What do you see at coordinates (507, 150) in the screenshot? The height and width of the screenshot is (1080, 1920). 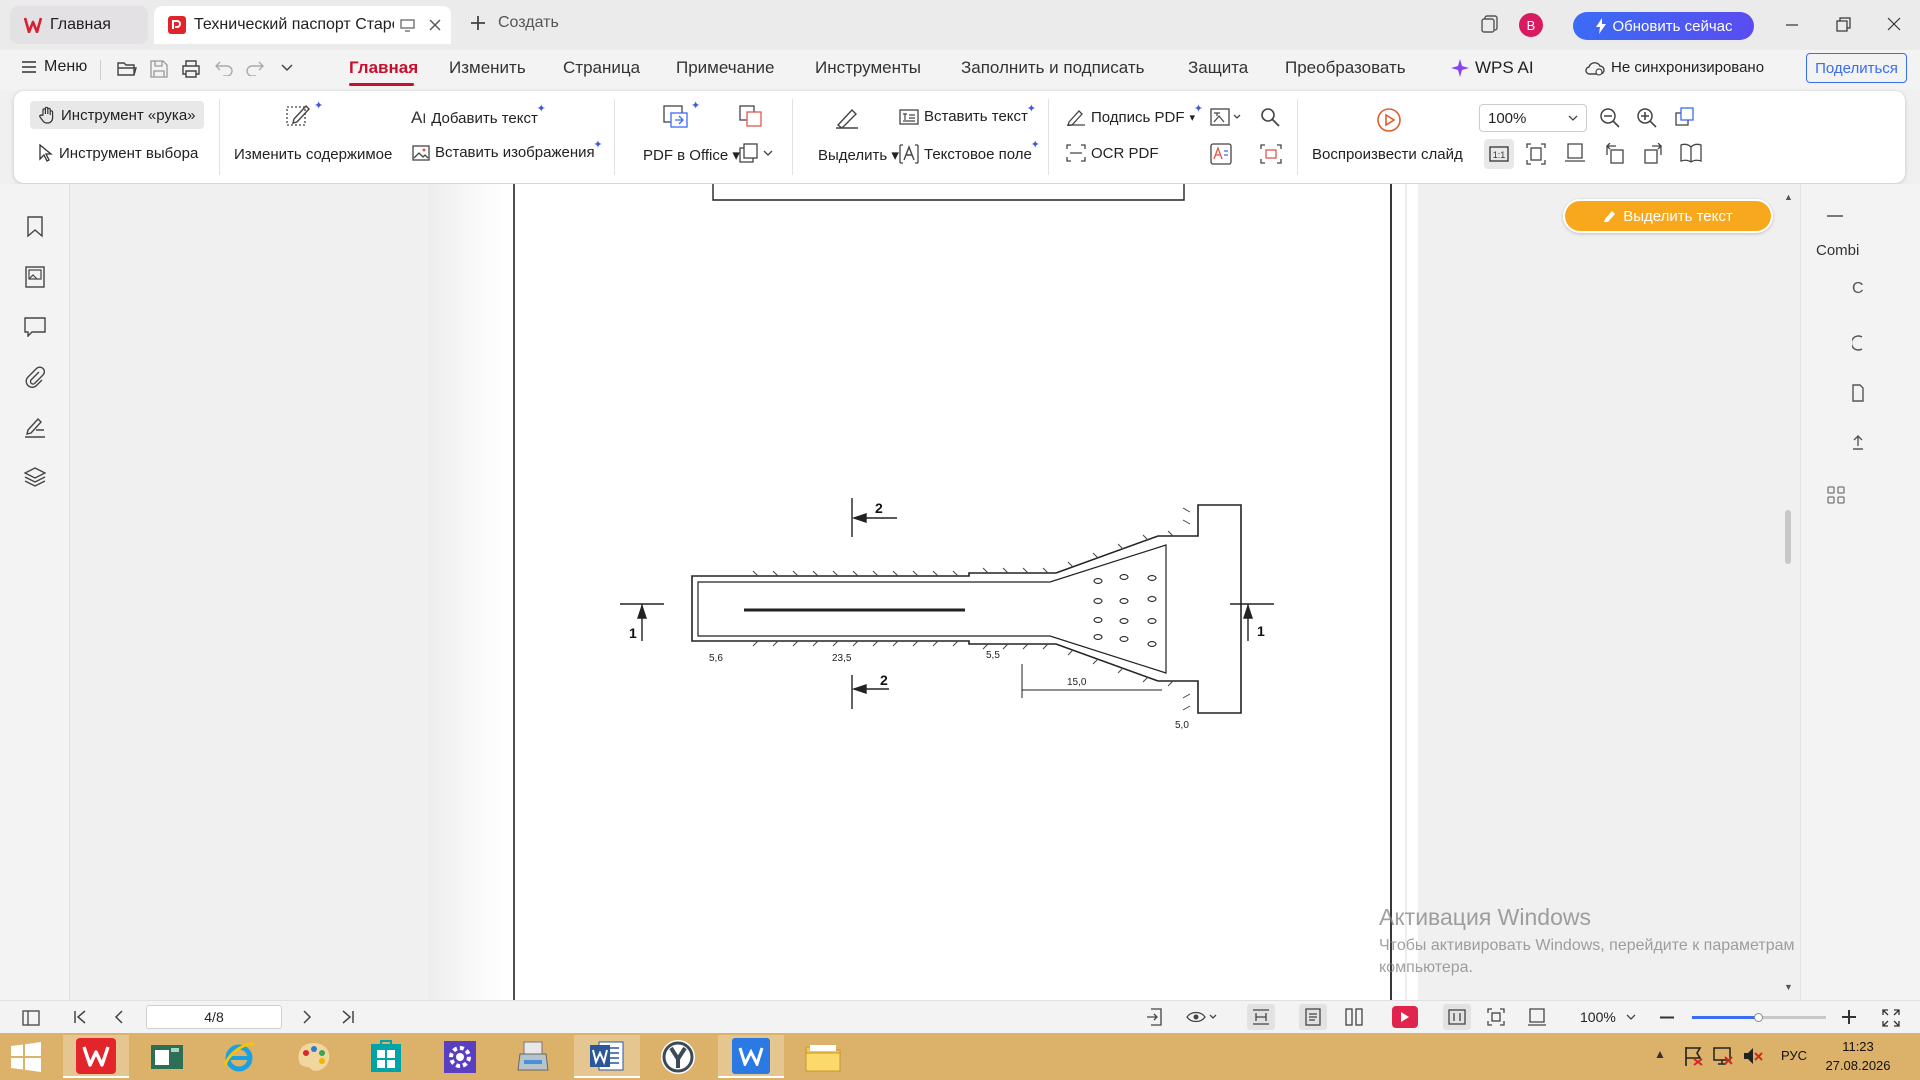 I see `insert-image-button: Вставить изображения ✦` at bounding box center [507, 150].